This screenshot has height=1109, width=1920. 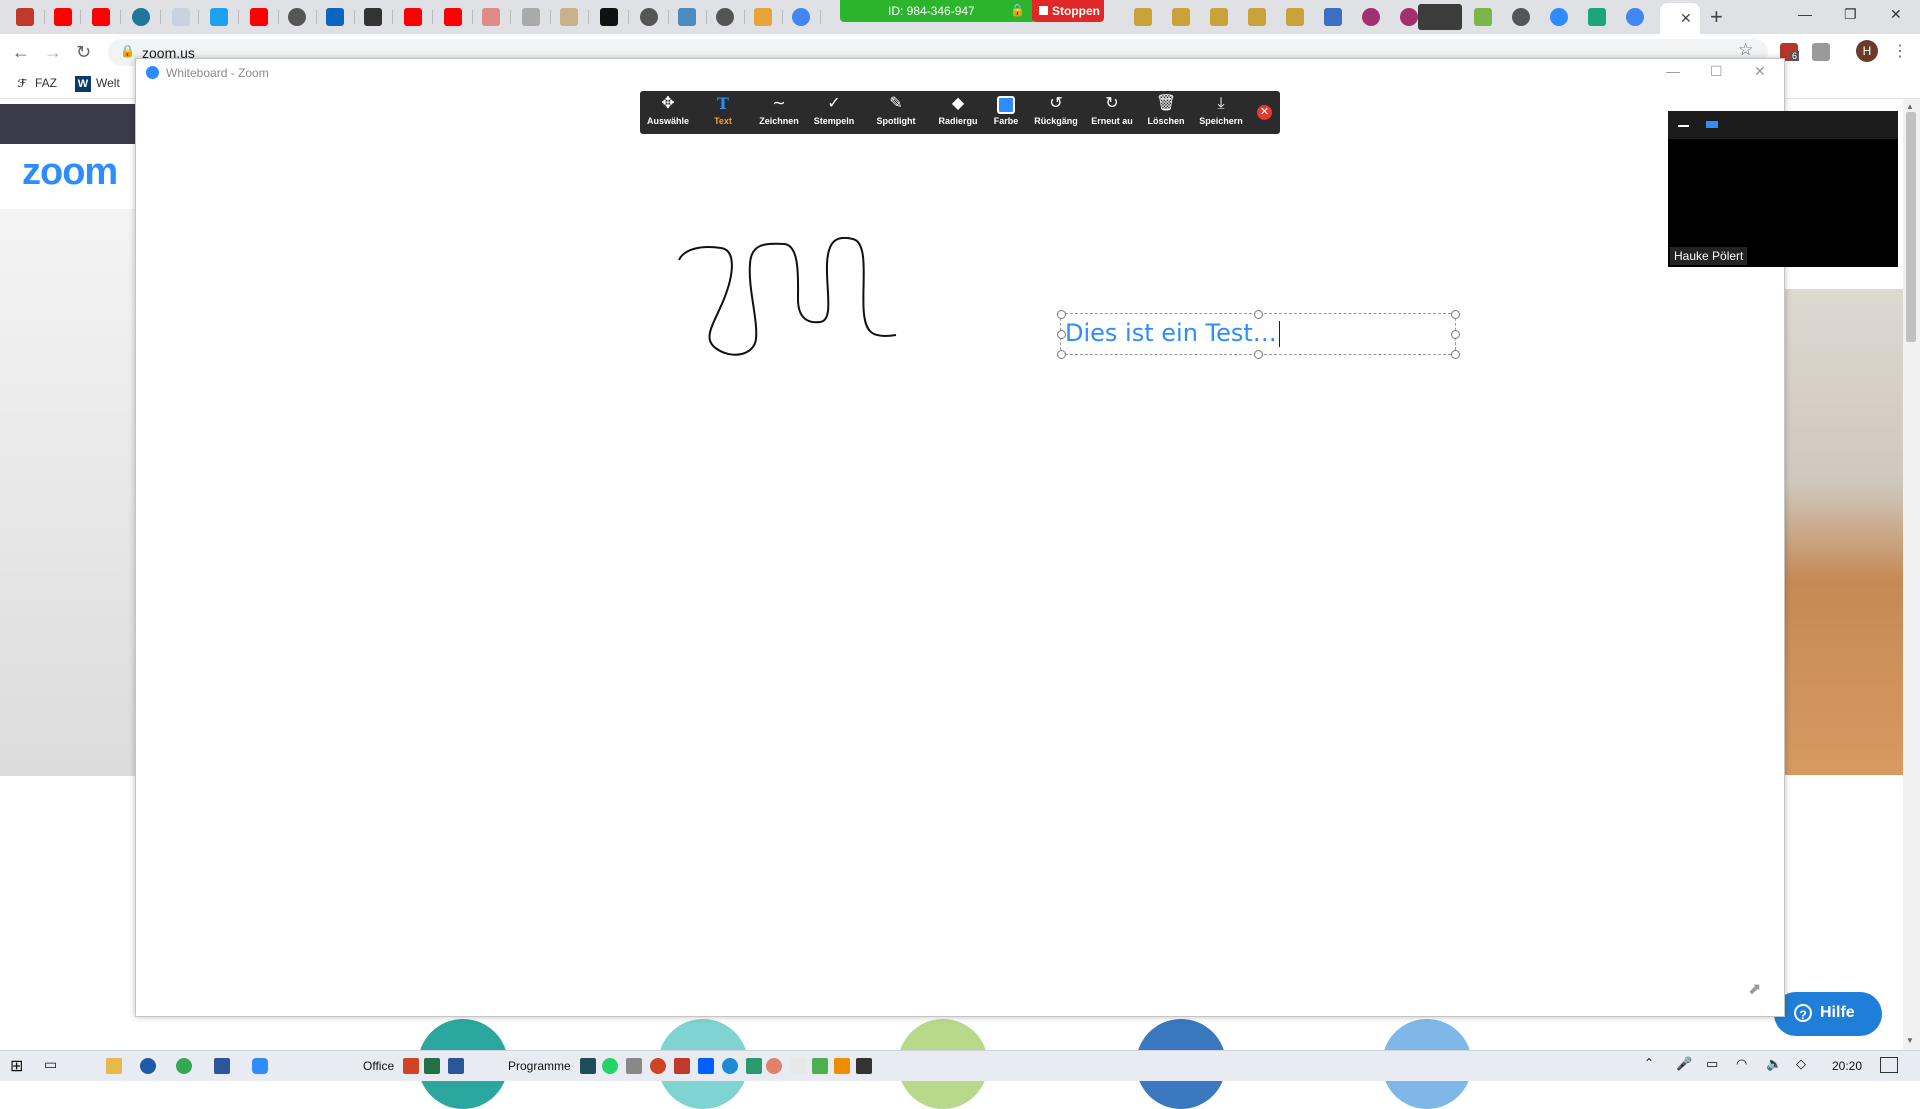 What do you see at coordinates (16, 1066) in the screenshot?
I see `windows-start-icon: ⊞` at bounding box center [16, 1066].